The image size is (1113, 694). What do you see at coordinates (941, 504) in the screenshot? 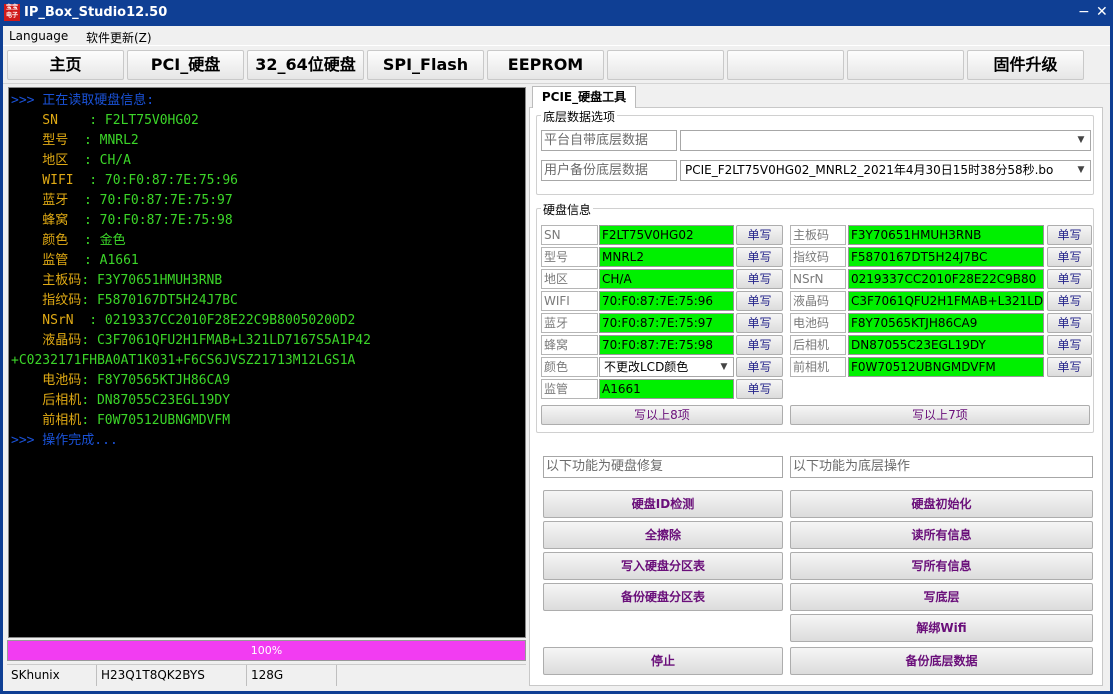
I see `low-level-function-button: 硬盘初始化` at bounding box center [941, 504].